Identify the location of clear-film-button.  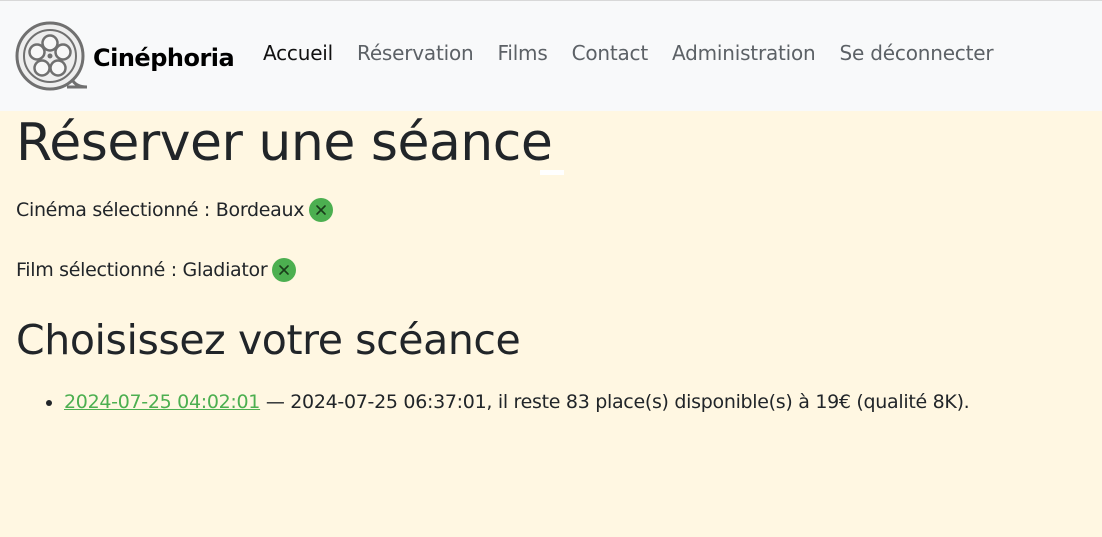
(284, 270).